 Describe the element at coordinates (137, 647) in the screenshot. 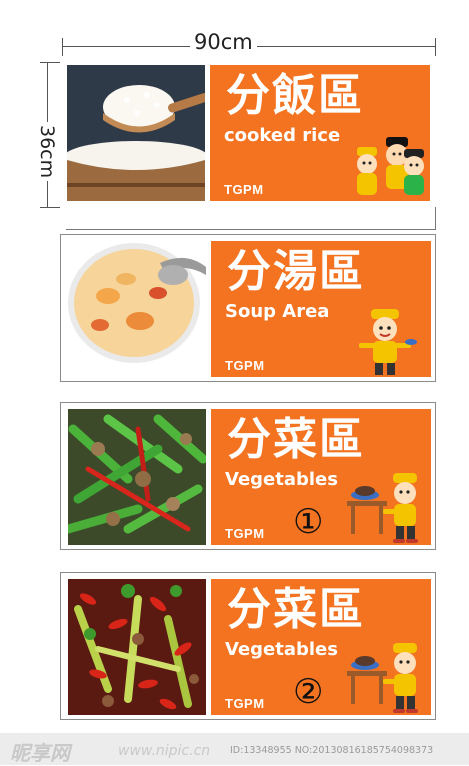

I see `chili-stirfry-photo` at that location.